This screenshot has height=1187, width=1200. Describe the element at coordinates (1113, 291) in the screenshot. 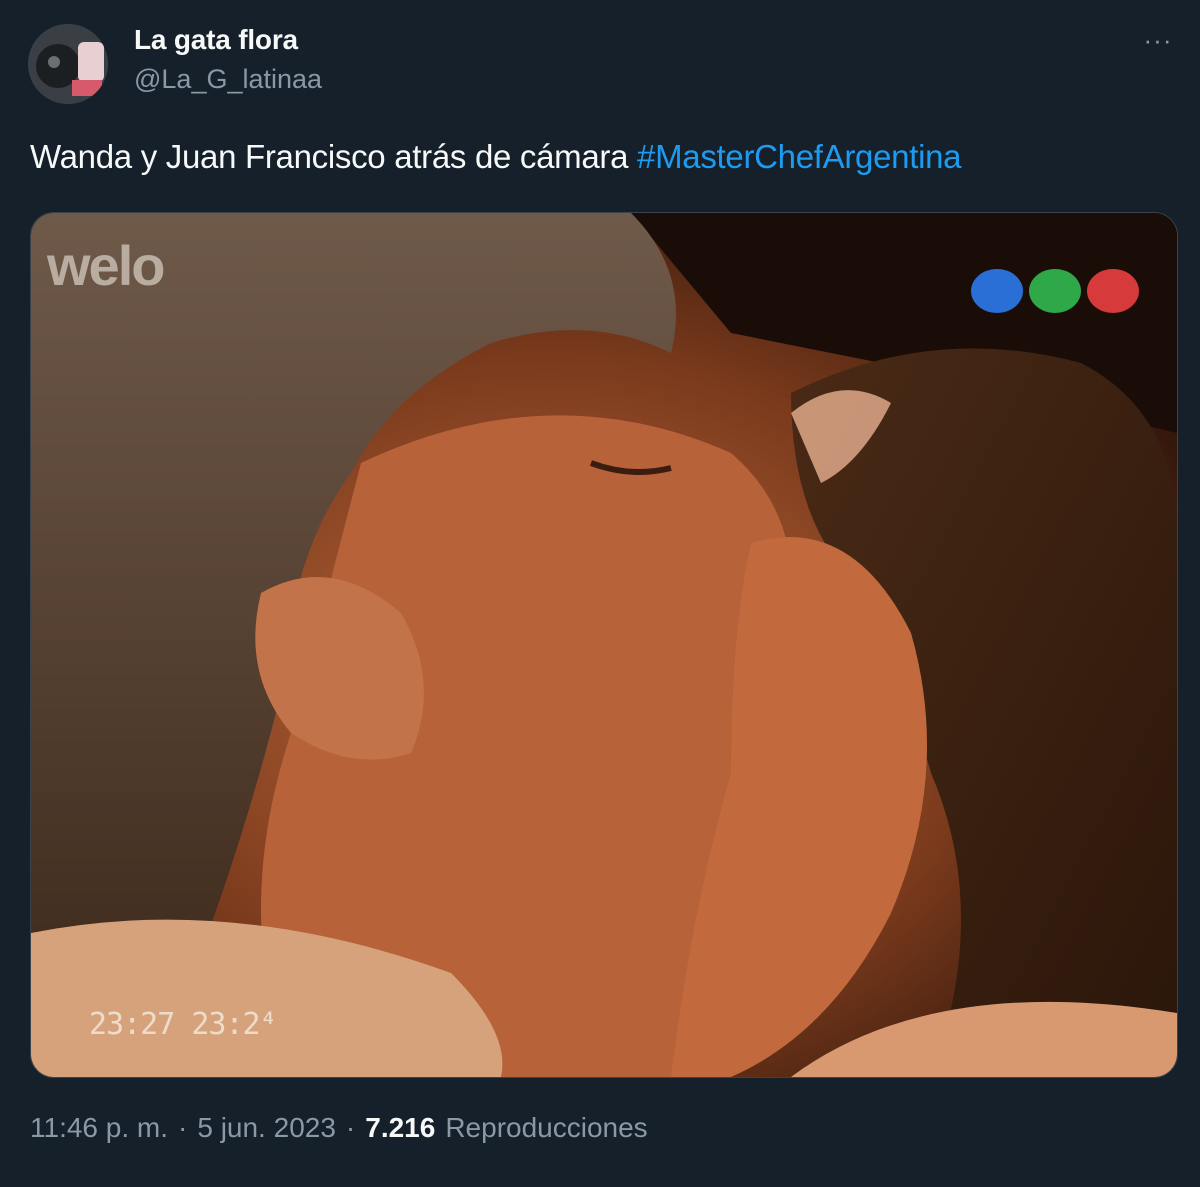

I see `channel-dot-red` at that location.